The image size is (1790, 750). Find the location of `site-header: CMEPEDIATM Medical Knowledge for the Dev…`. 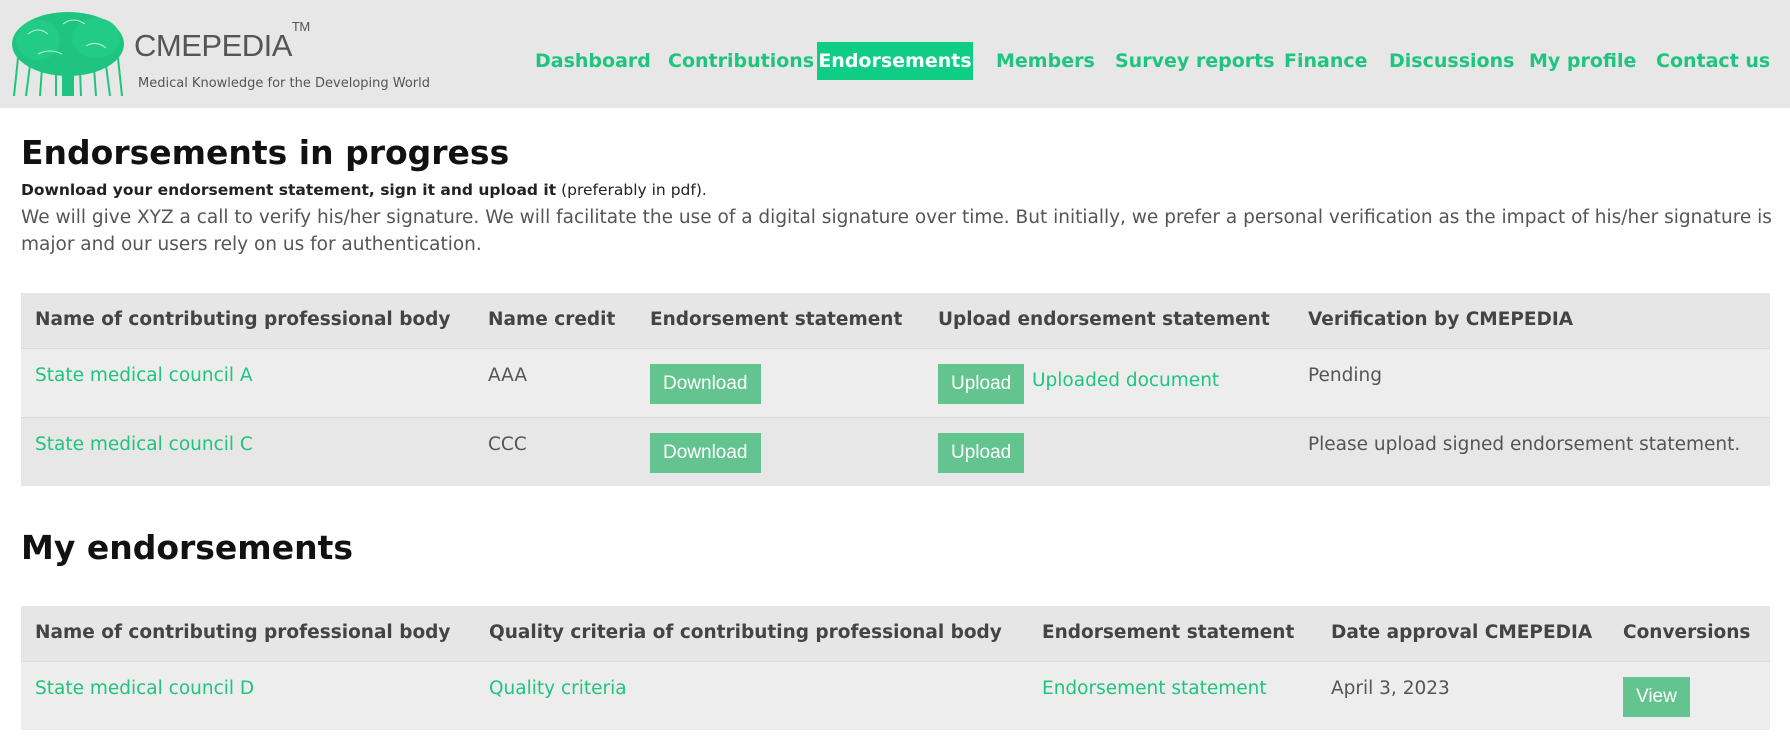

site-header: CMEPEDIATM Medical Knowledge for the Dev… is located at coordinates (895, 54).